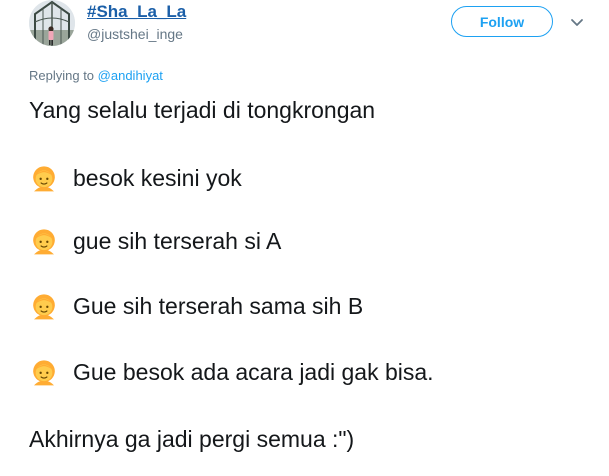 The image size is (609, 476). I want to click on follow-button: Follow, so click(502, 21).